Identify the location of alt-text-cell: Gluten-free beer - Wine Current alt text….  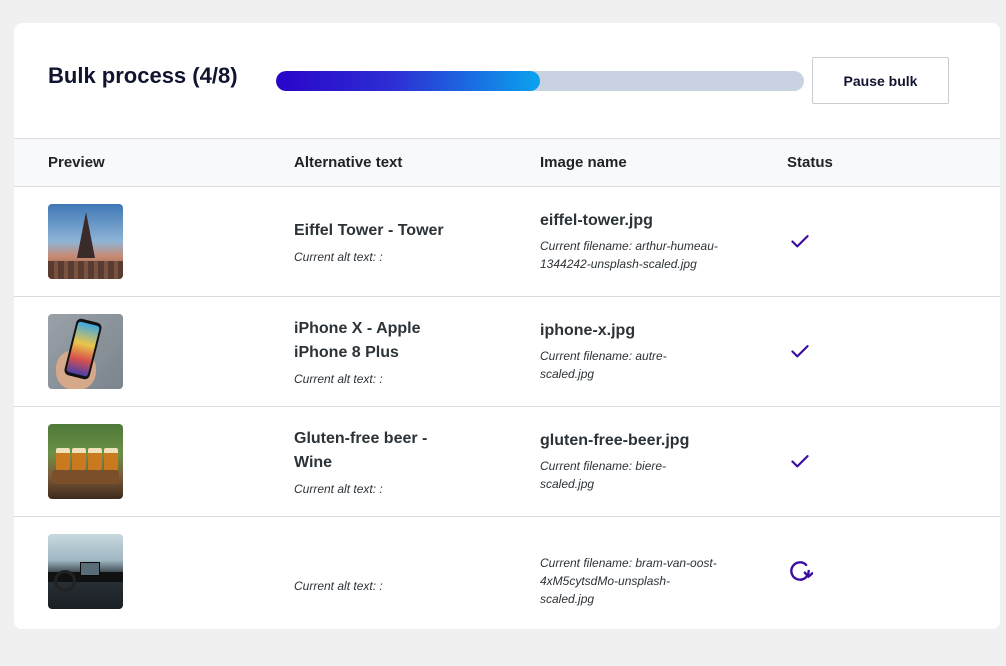
(417, 461).